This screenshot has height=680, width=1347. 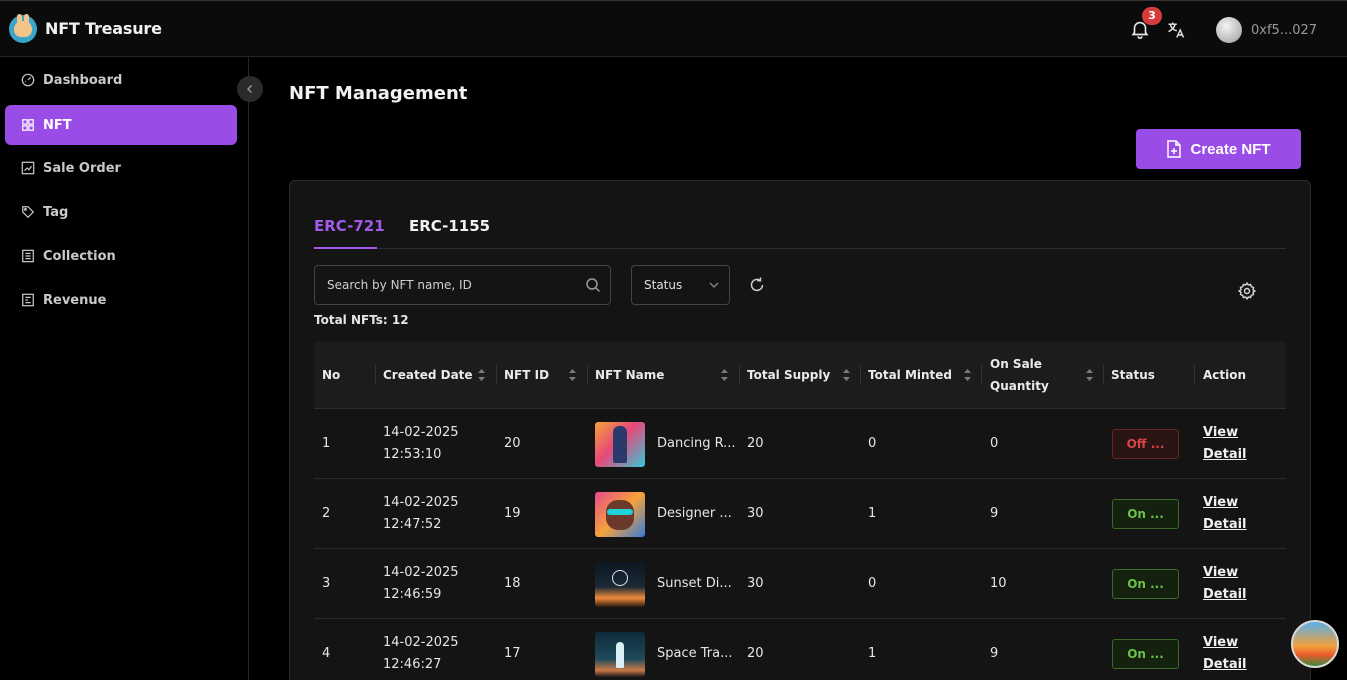 I want to click on top-header: NFT Treasure 3 0xf5...027, so click(x=673, y=28).